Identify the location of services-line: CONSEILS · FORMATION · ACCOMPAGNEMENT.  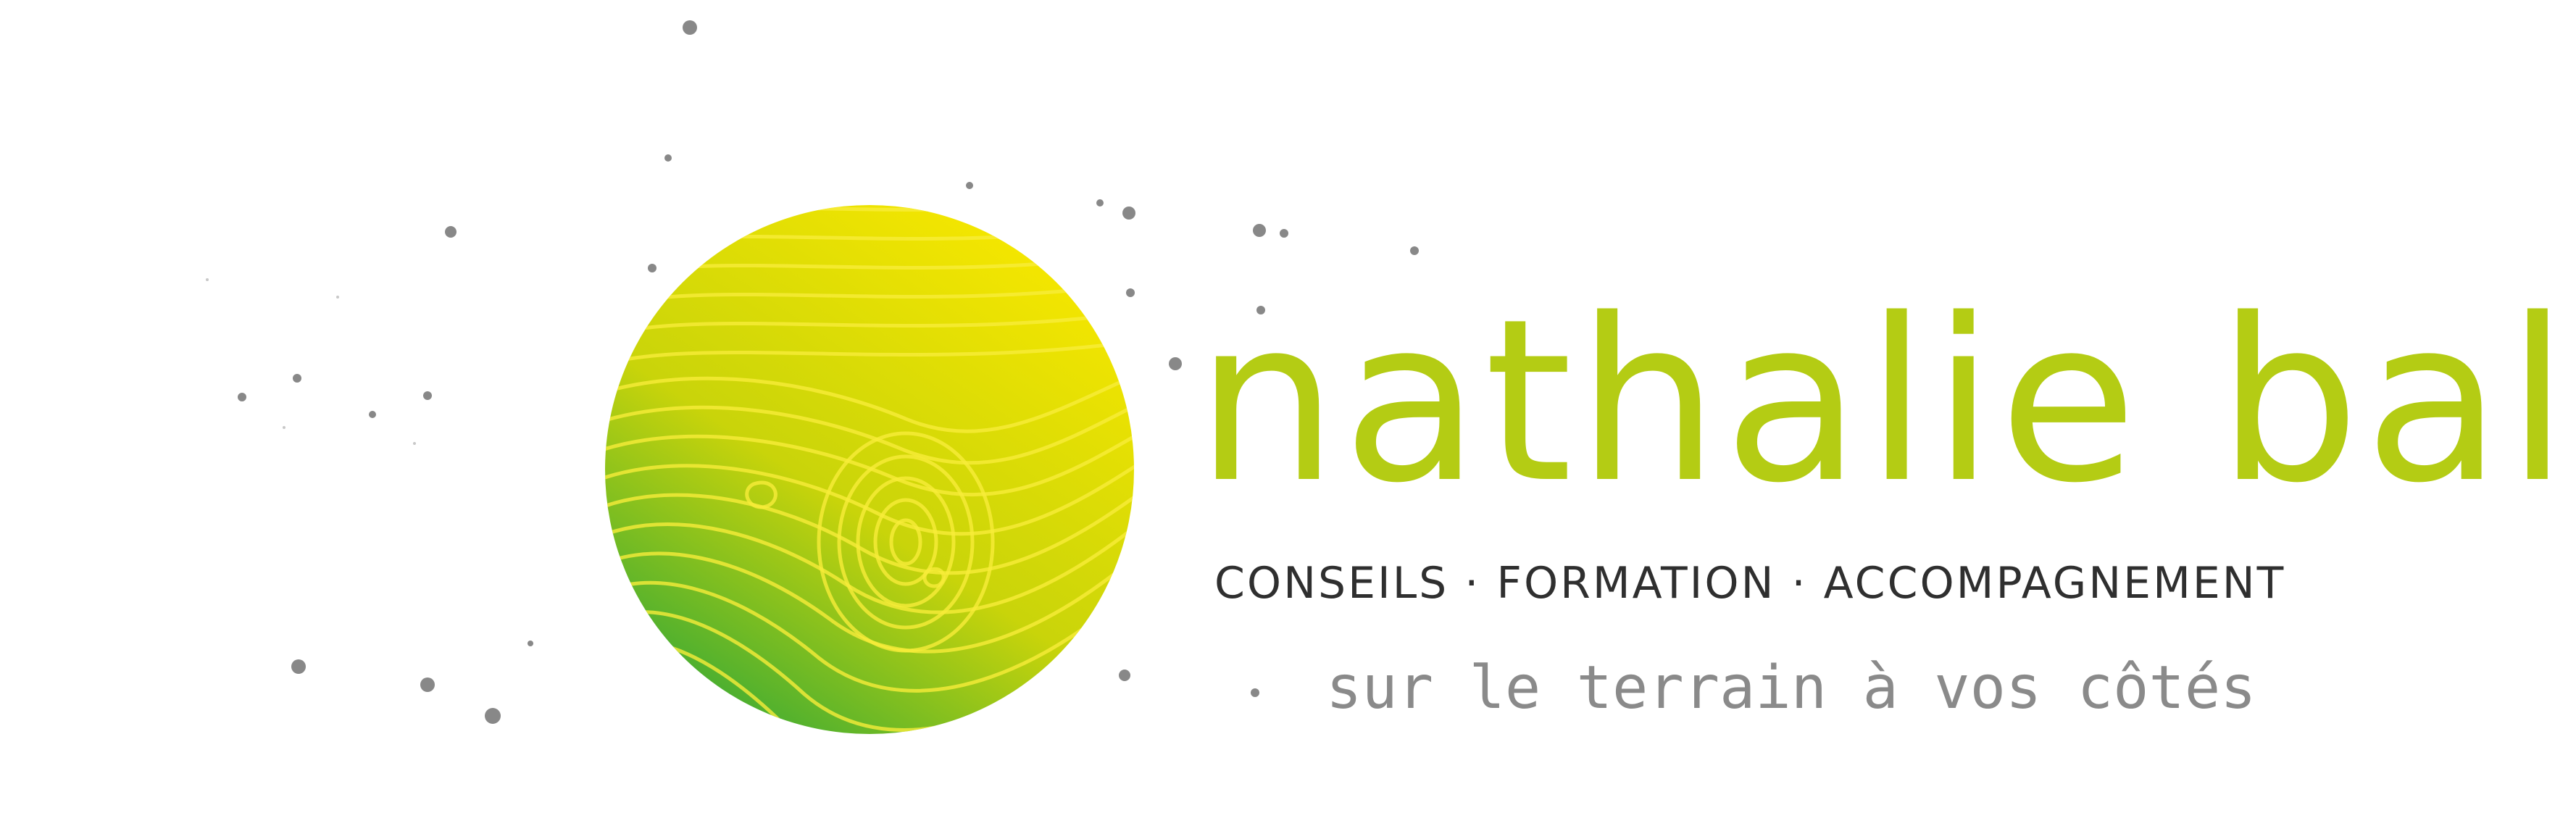
(1750, 583).